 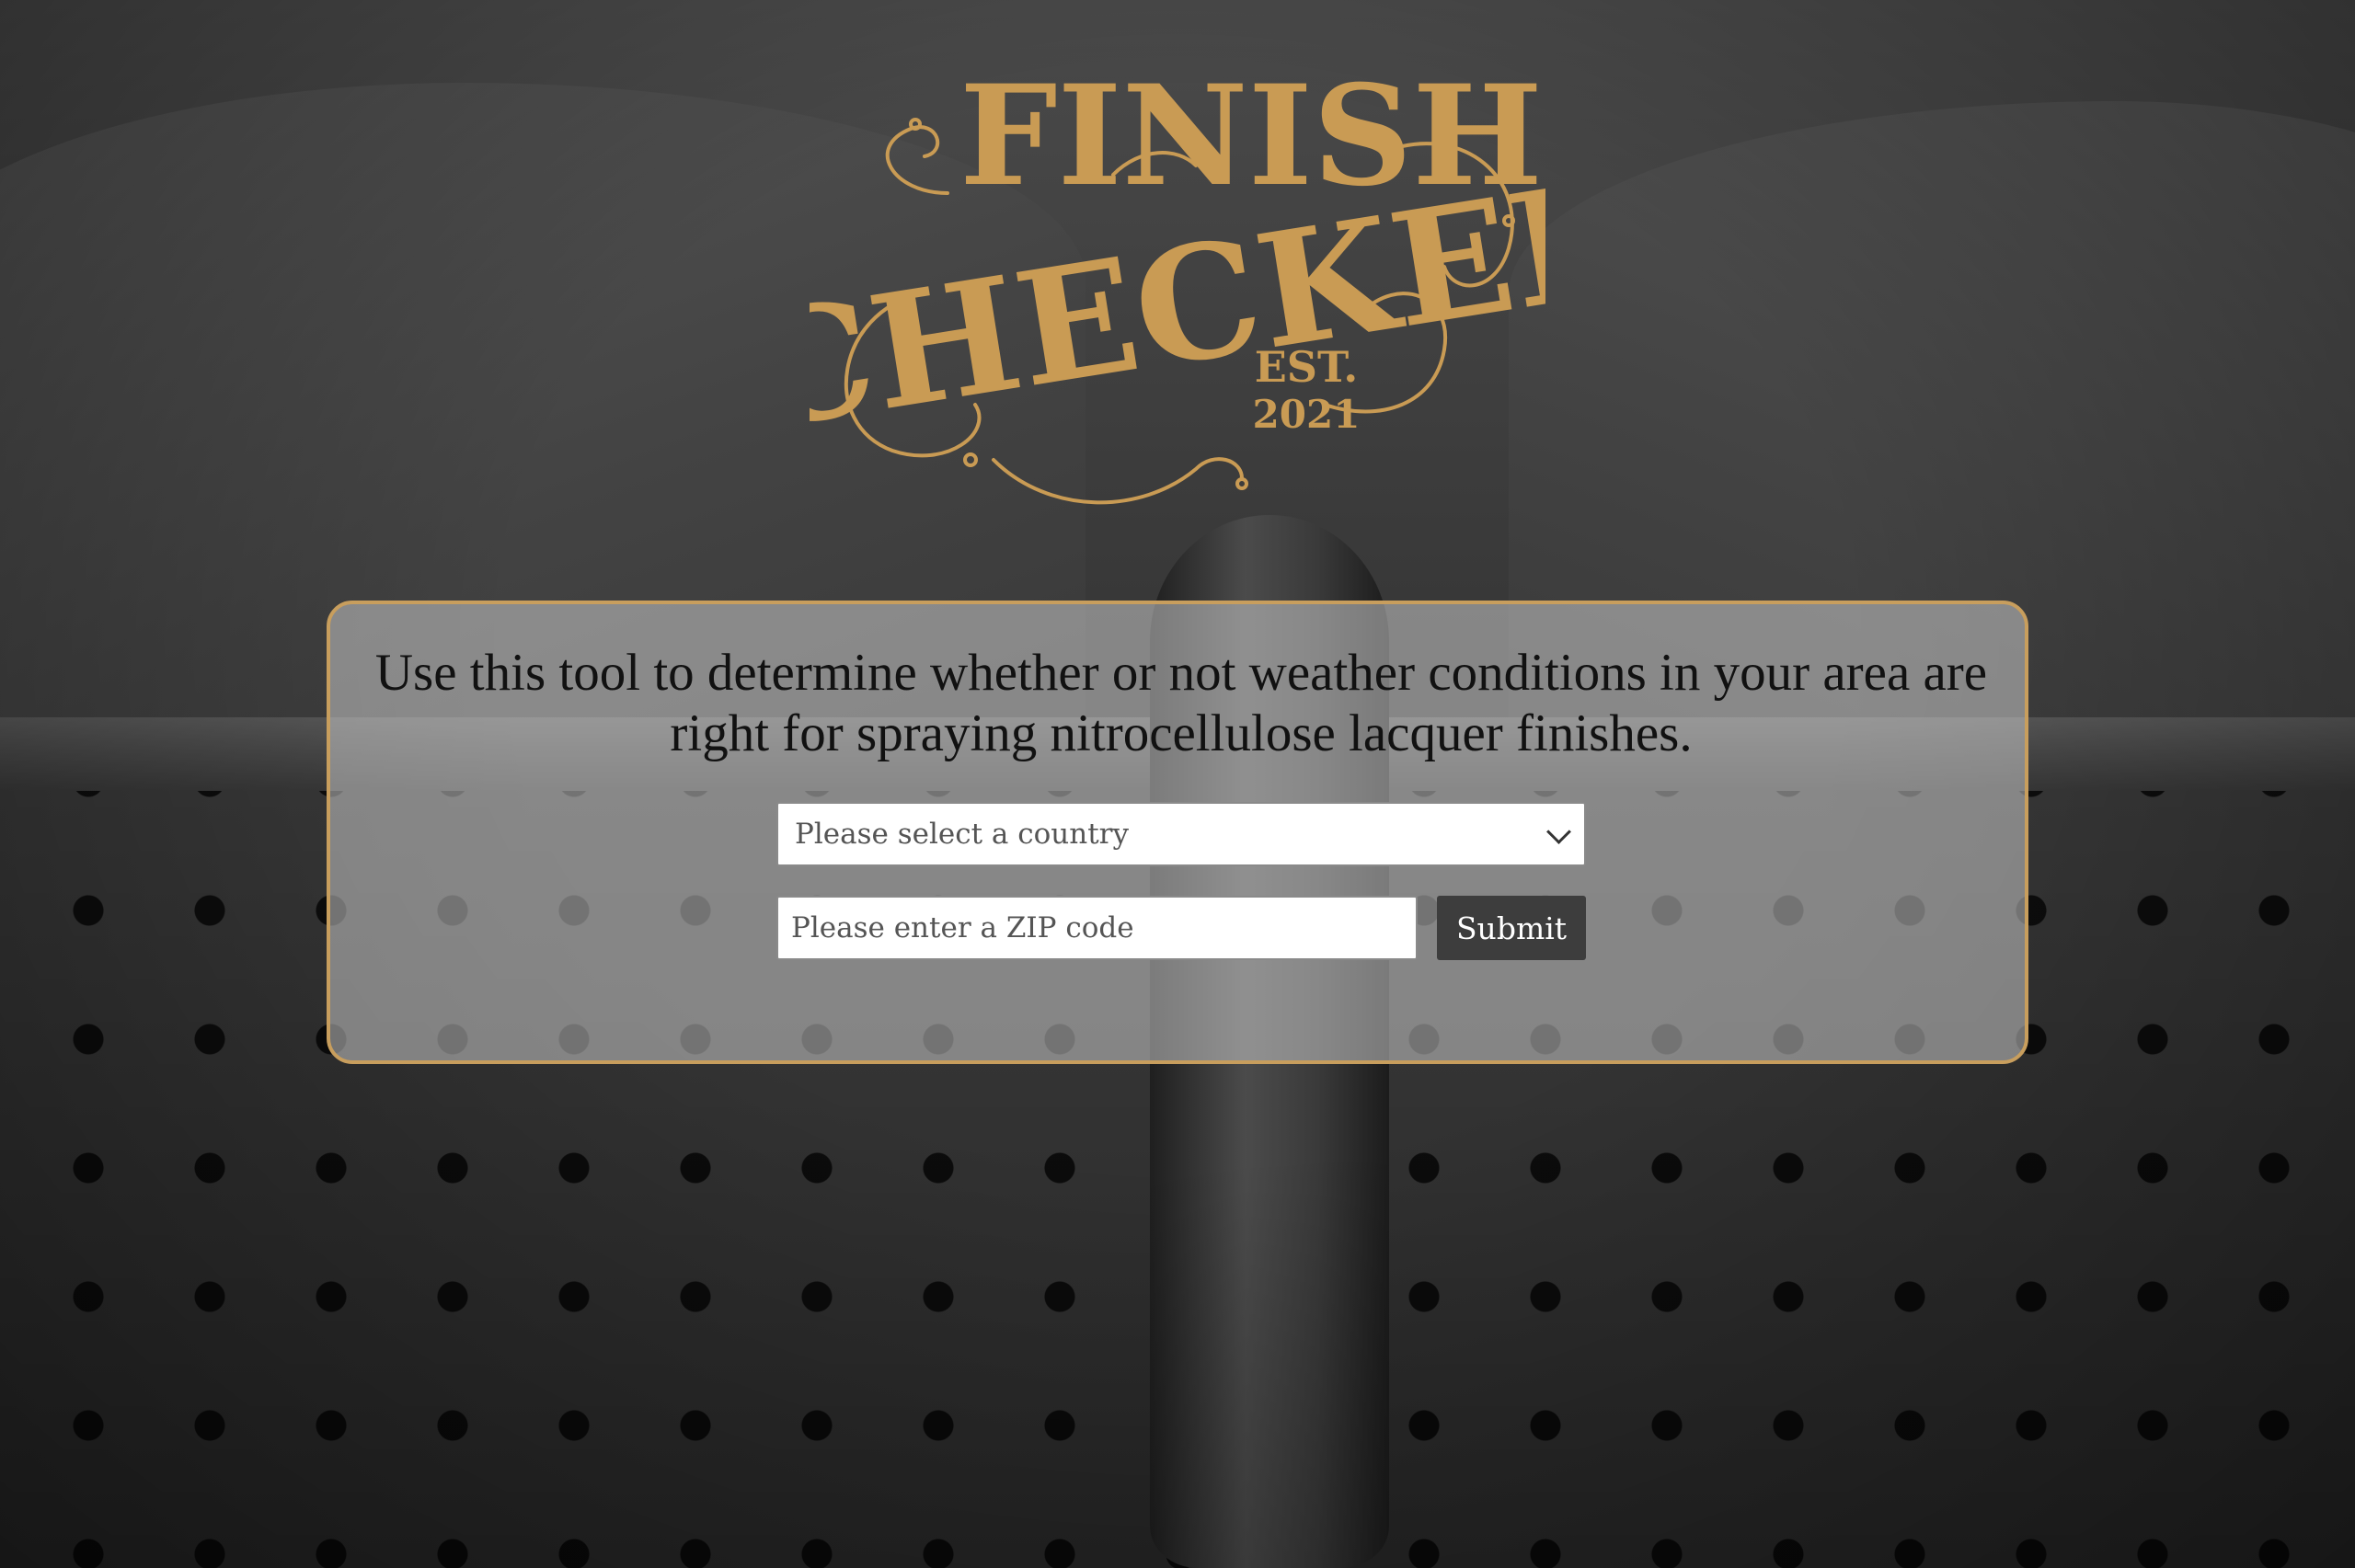 I want to click on logo-year: 2021, so click(x=1307, y=414).